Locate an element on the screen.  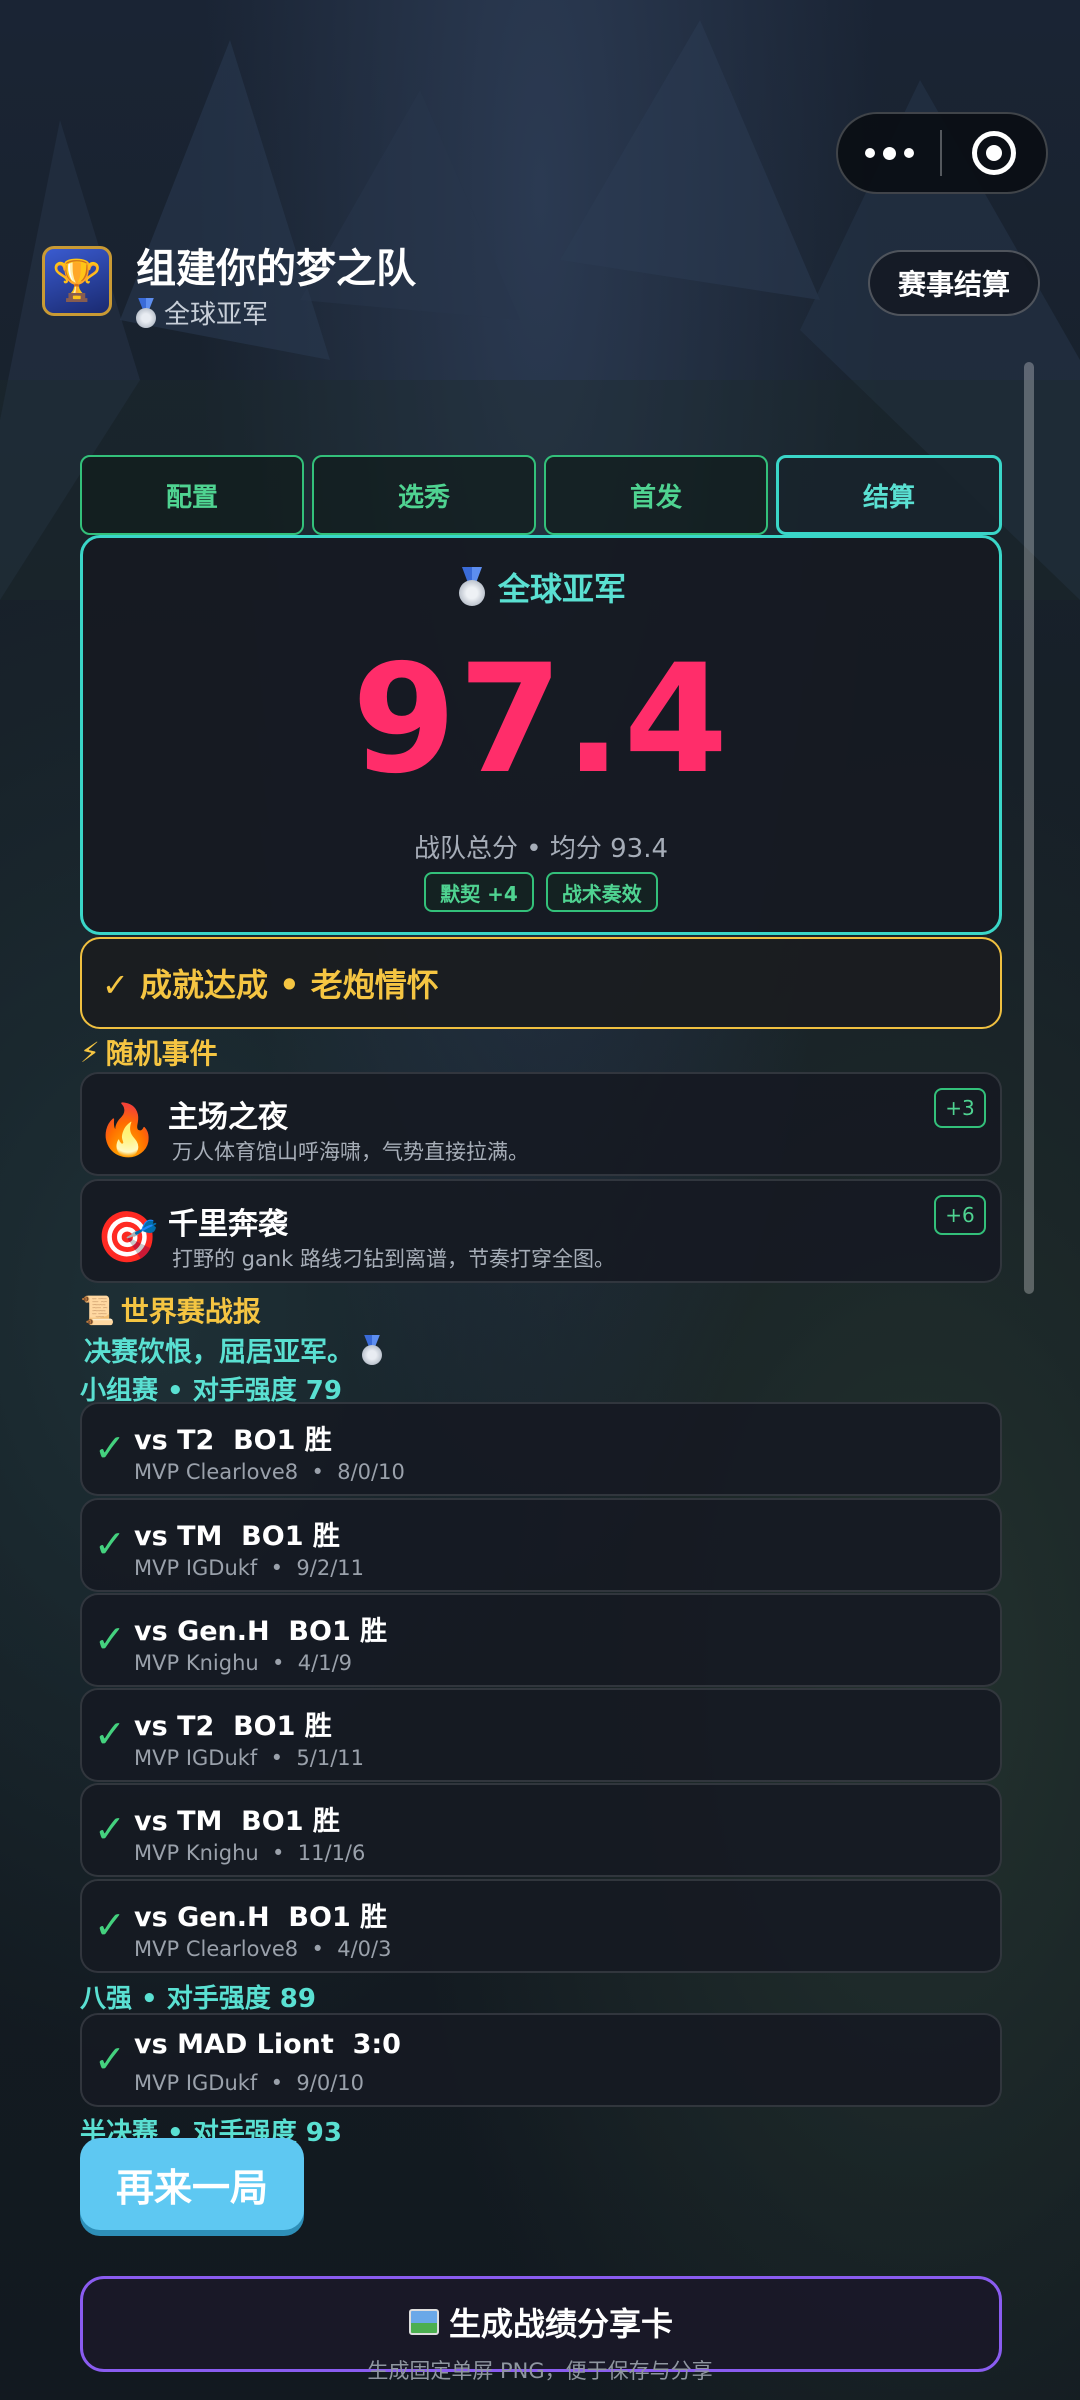
rank-line: 全球亚军 is located at coordinates (541, 587).